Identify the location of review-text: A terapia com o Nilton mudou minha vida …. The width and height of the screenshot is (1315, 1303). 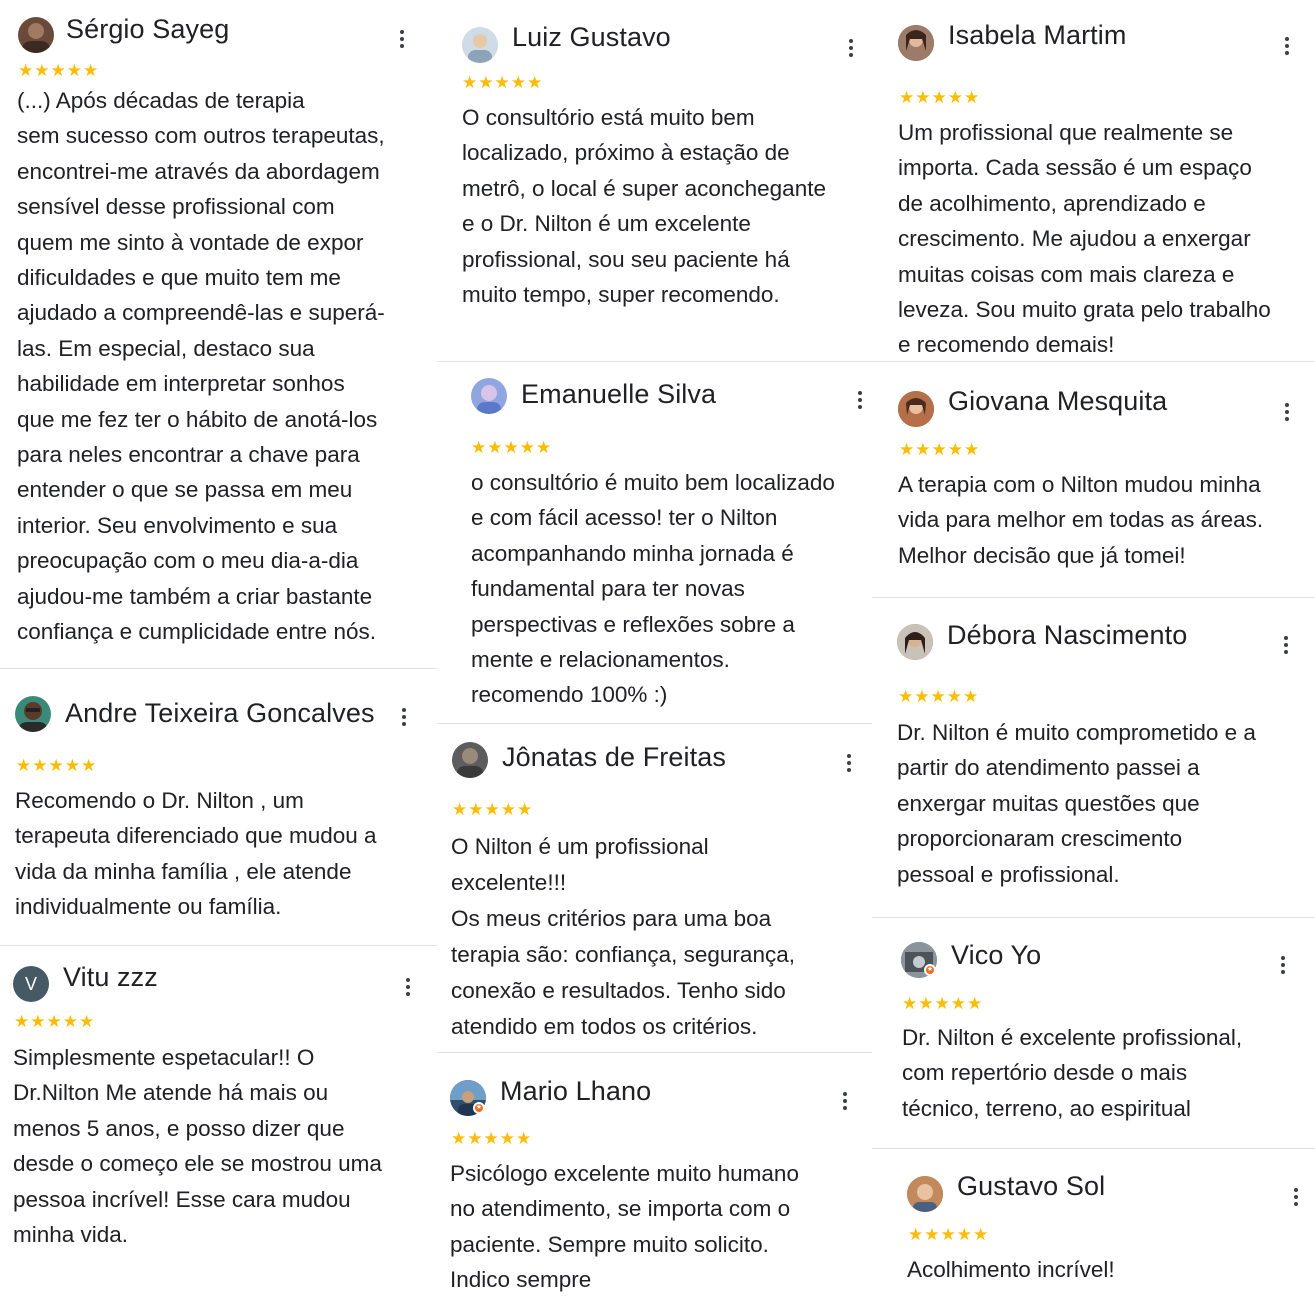
(1081, 520).